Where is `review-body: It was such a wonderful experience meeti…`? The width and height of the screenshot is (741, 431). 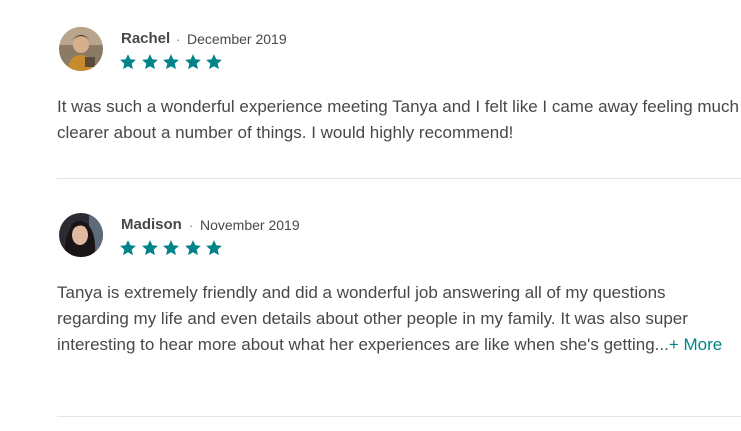
review-body: It was such a wonderful experience meeti… is located at coordinates (398, 119).